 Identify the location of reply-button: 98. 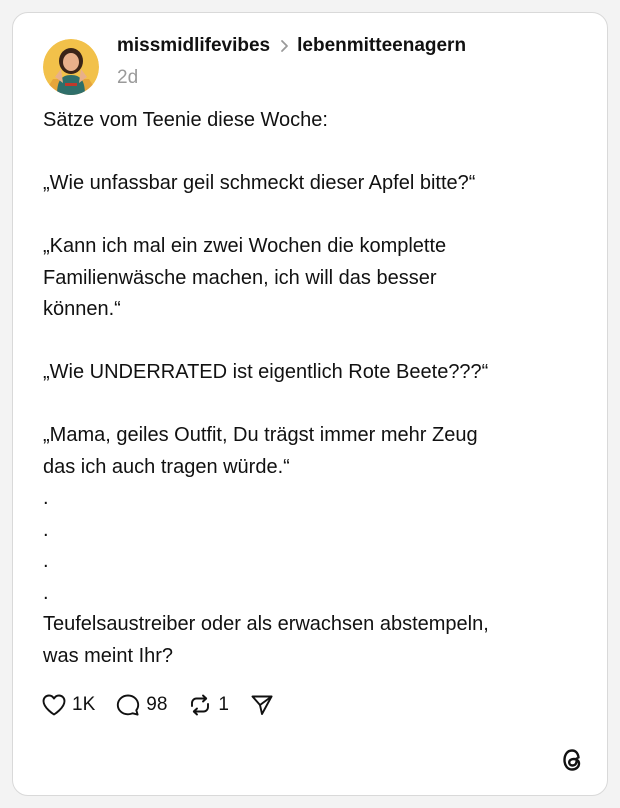
(141, 705).